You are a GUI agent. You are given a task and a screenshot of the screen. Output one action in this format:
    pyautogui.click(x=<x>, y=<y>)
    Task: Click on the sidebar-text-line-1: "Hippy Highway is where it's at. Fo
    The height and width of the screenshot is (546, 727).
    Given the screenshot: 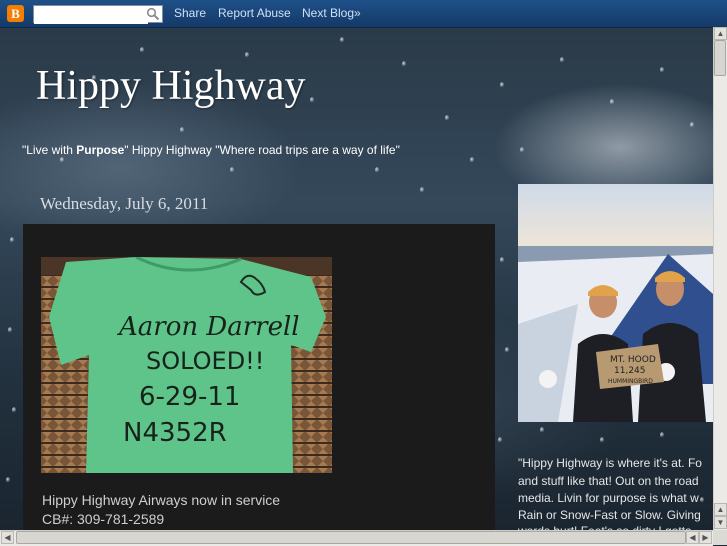 What is the action you would take?
    pyautogui.click(x=610, y=463)
    